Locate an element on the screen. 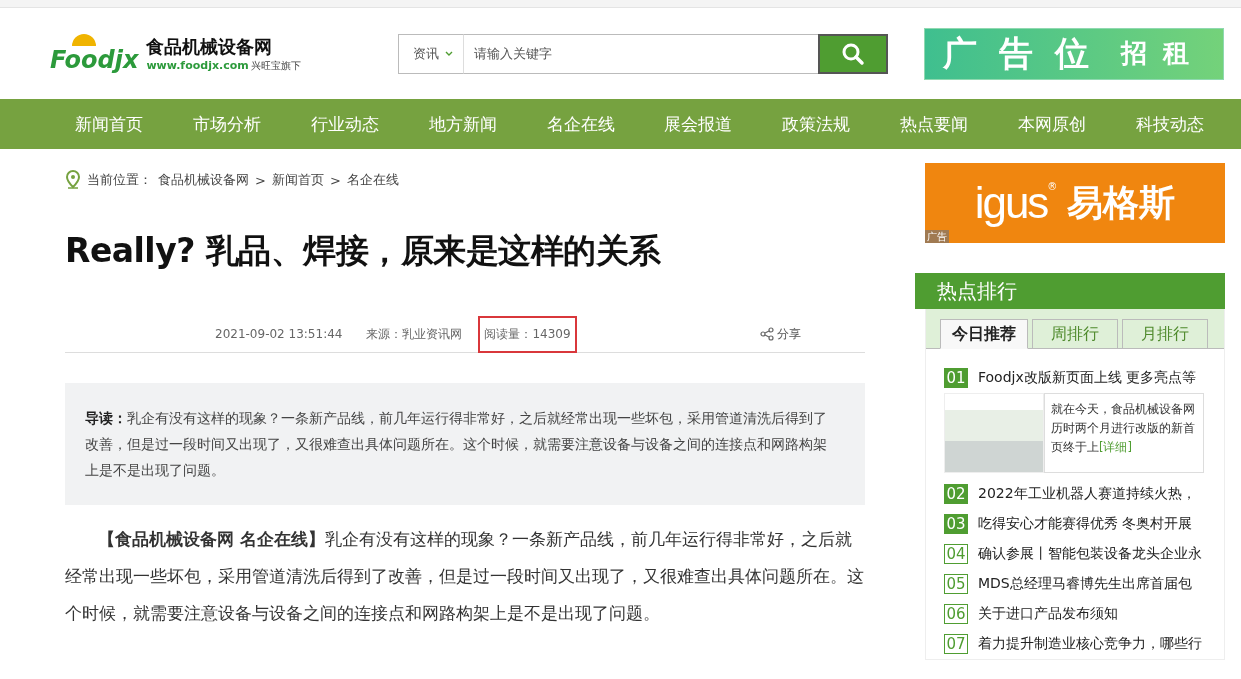  breadcrumb-link: 名企在线 is located at coordinates (372, 180).